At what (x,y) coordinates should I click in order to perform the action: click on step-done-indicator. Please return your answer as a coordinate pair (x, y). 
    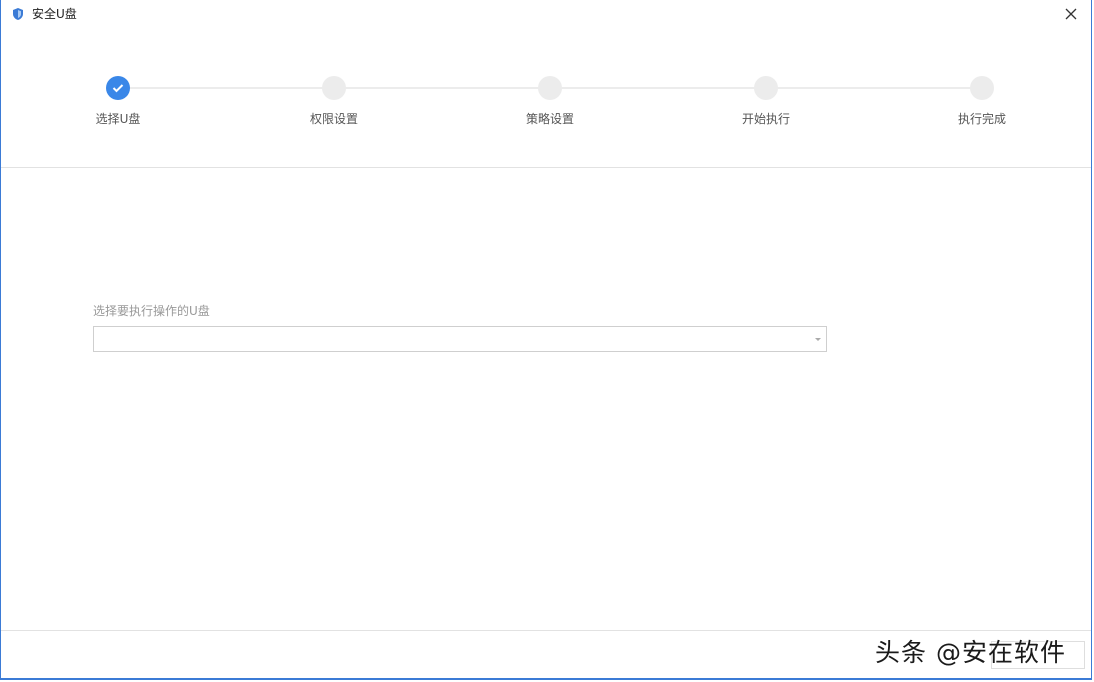
    Looking at the image, I should click on (118, 88).